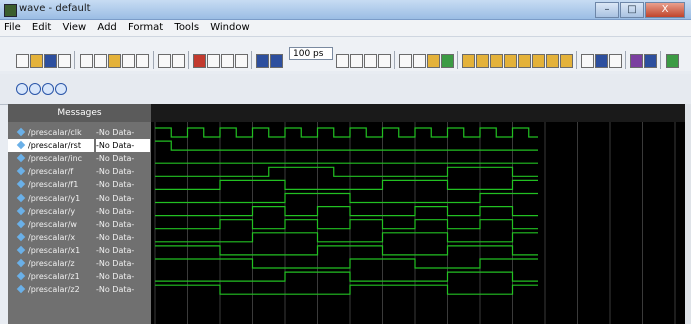 The height and width of the screenshot is (324, 691). Describe the element at coordinates (64, 61) in the screenshot. I see `print-icon` at that location.